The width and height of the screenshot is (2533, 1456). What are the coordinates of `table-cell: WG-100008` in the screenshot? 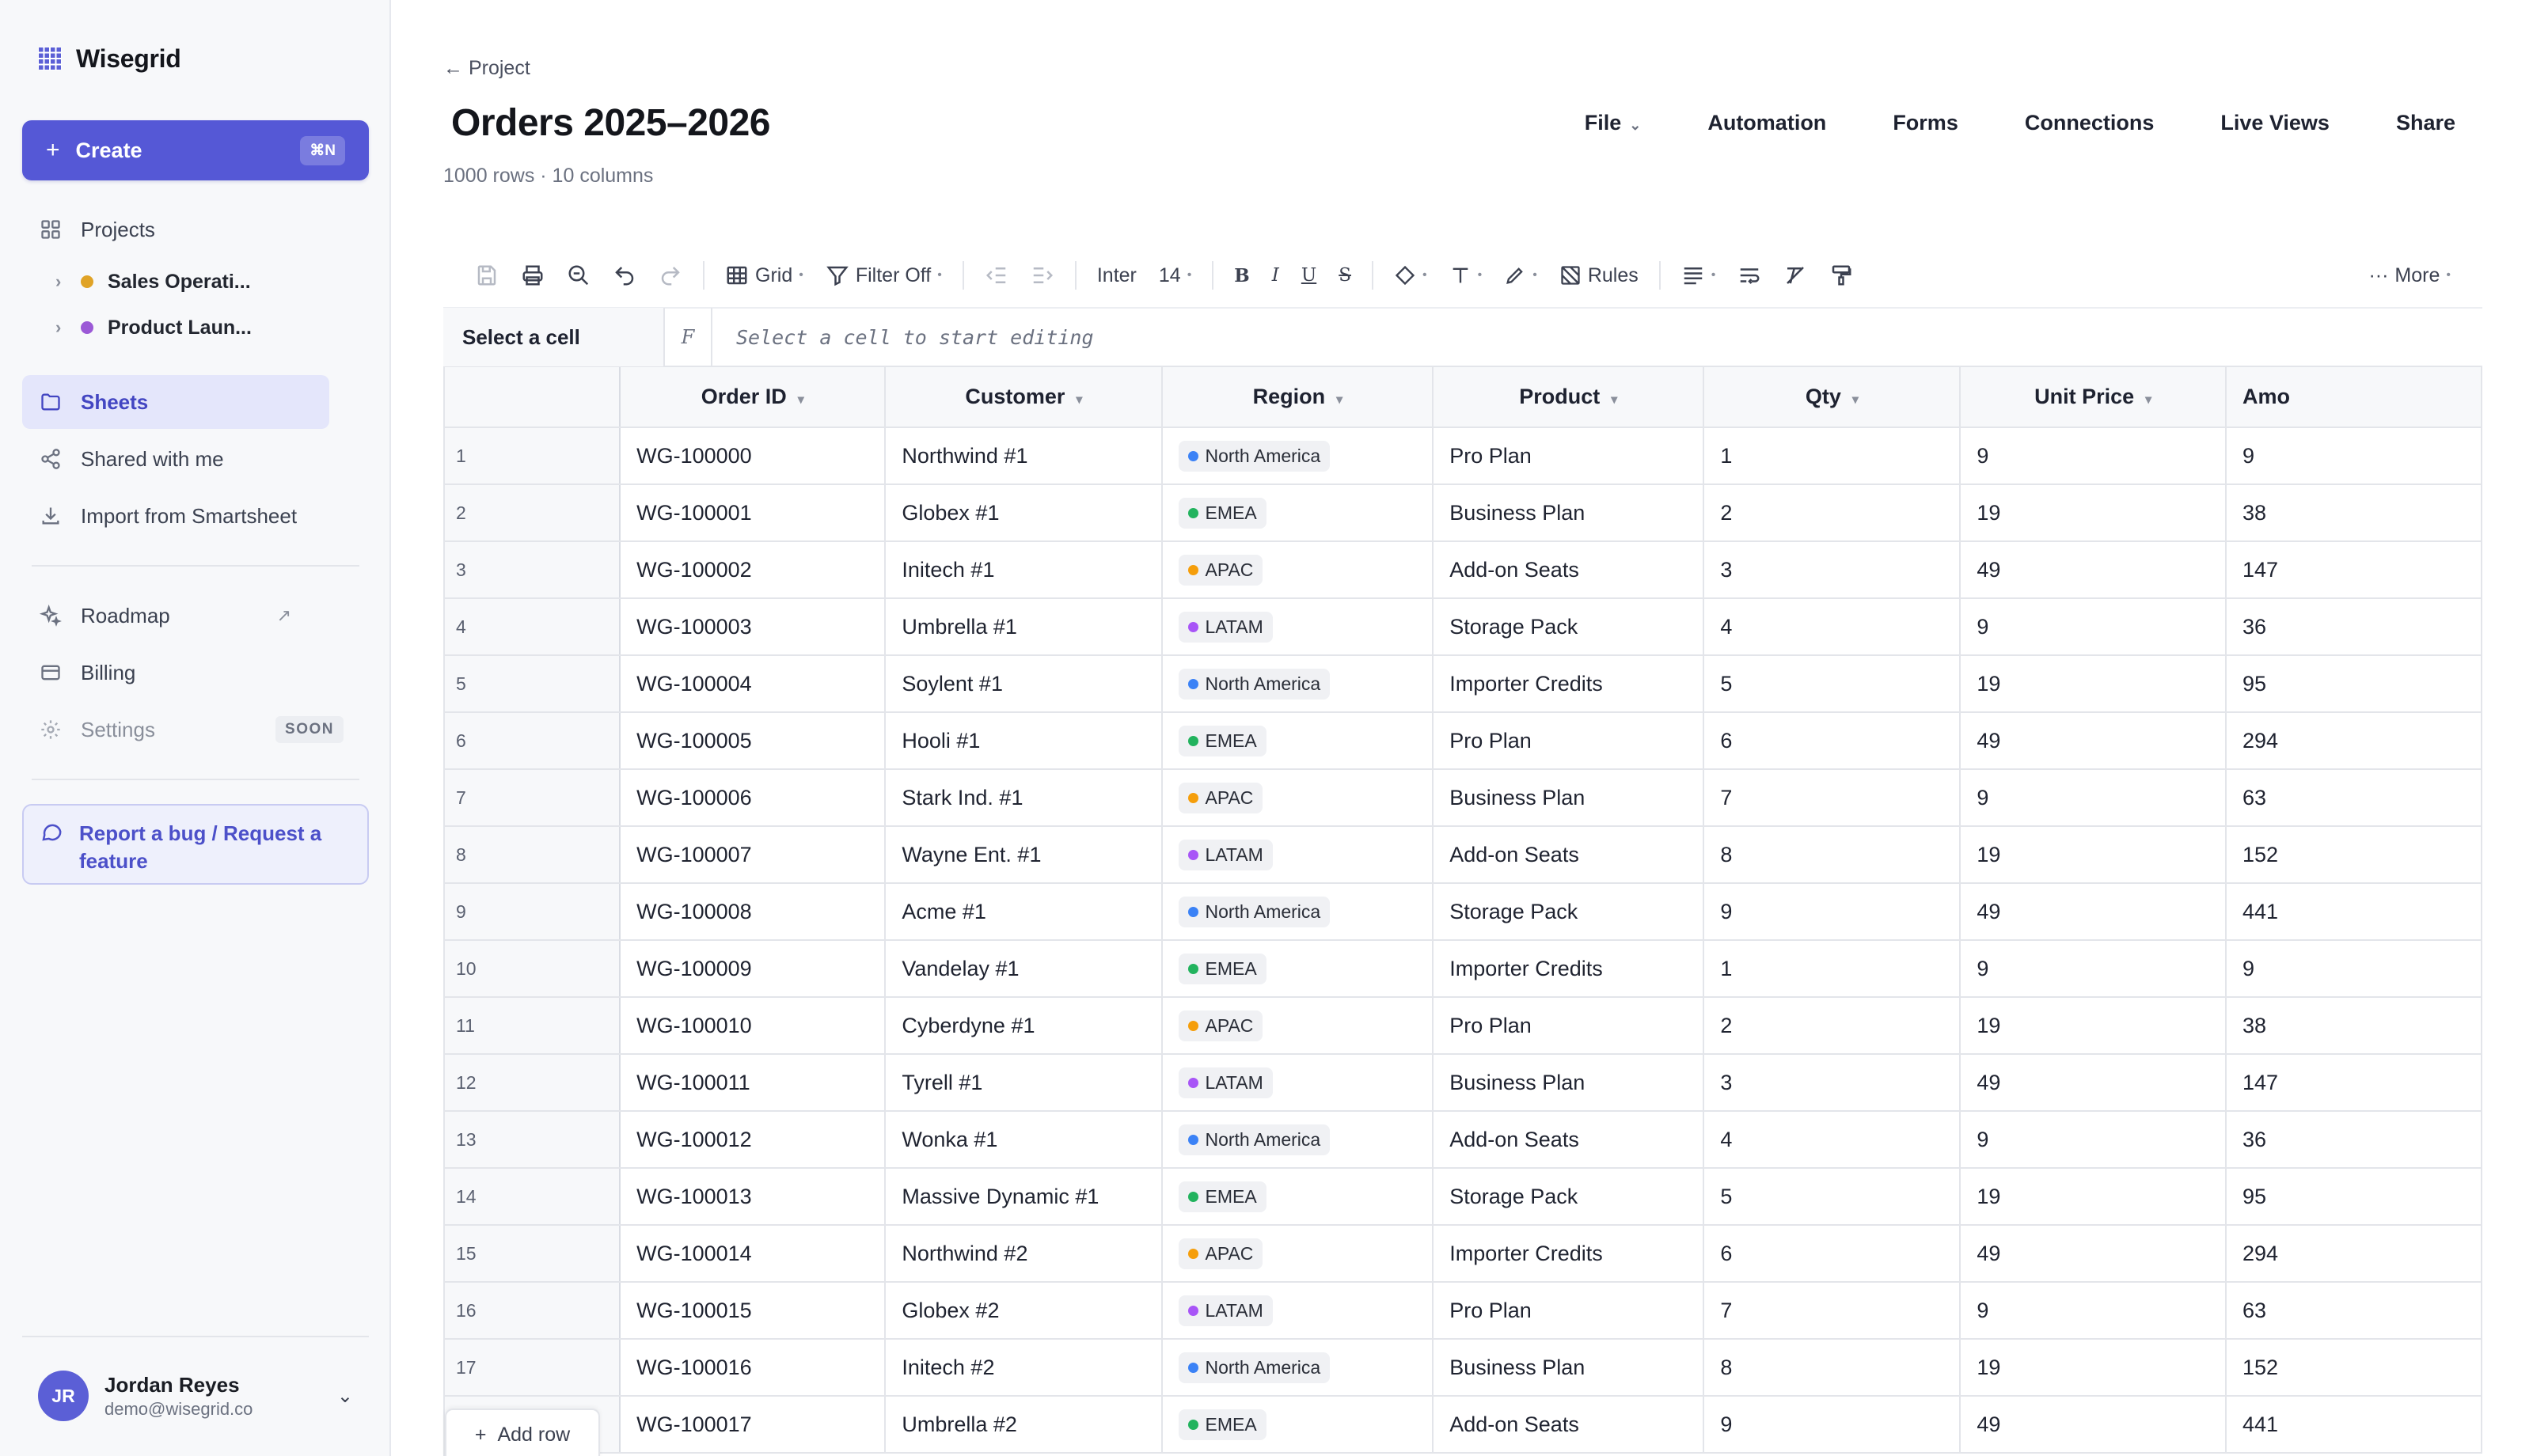 It's located at (753, 912).